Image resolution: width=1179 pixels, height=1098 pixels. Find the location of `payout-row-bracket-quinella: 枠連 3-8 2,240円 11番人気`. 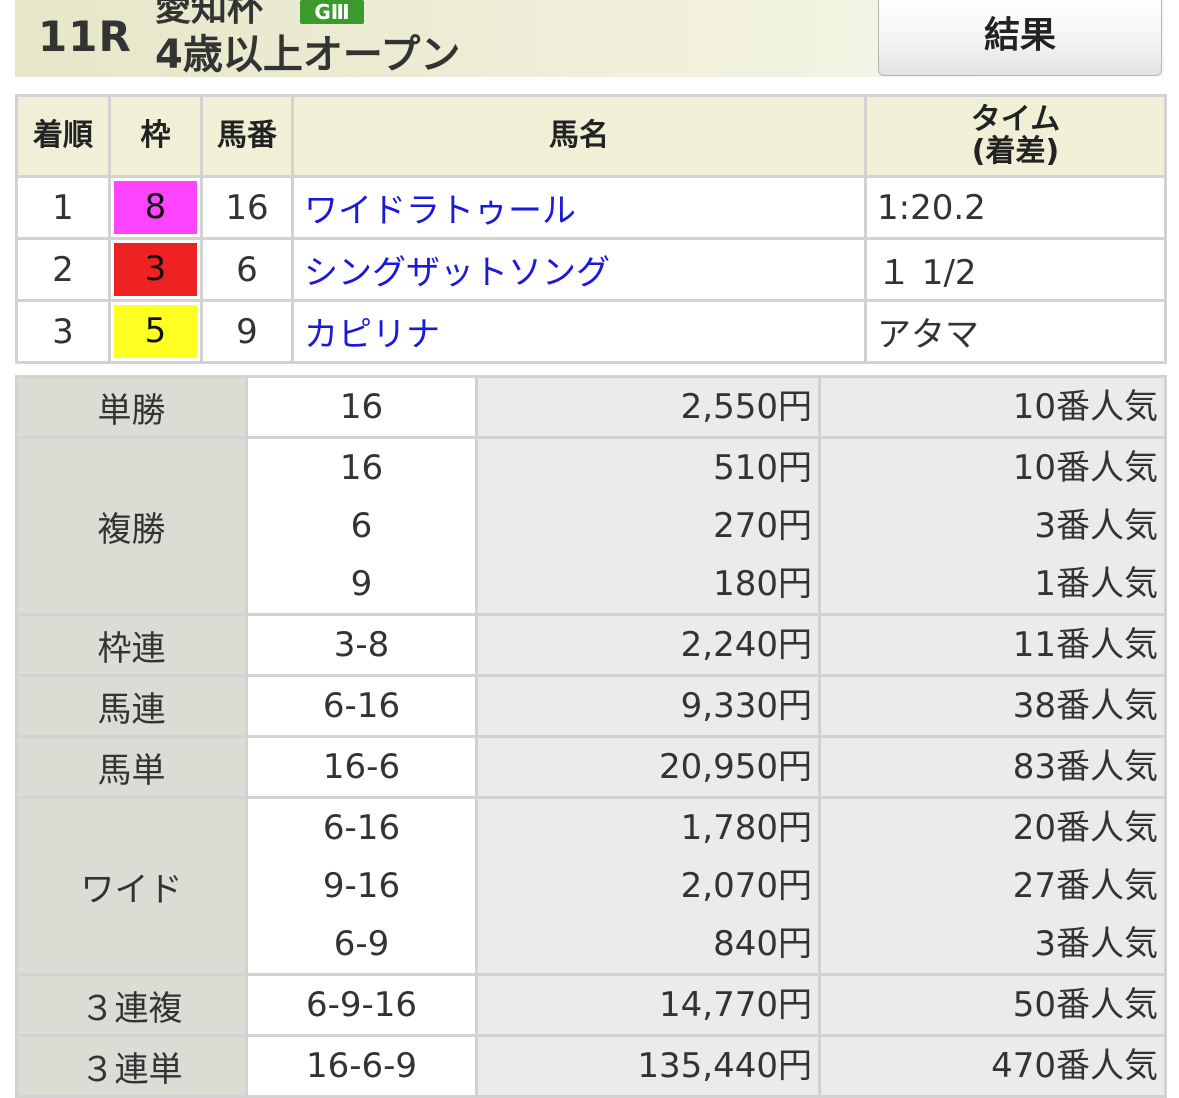

payout-row-bracket-quinella: 枠連 3-8 2,240円 11番人気 is located at coordinates (591, 645).